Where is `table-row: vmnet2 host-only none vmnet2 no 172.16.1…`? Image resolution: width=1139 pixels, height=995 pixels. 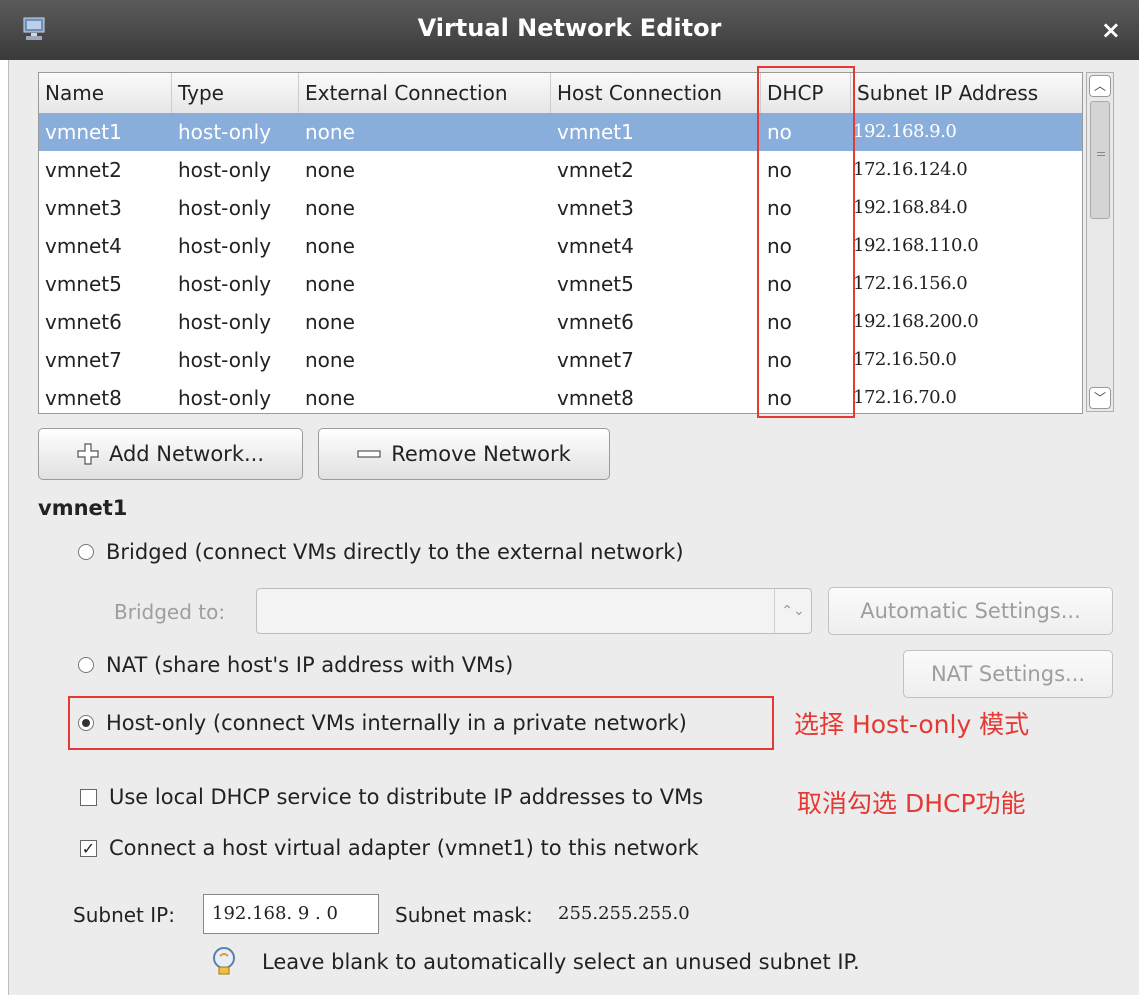
table-row: vmnet2 host-only none vmnet2 no 172.16.1… is located at coordinates (560, 170).